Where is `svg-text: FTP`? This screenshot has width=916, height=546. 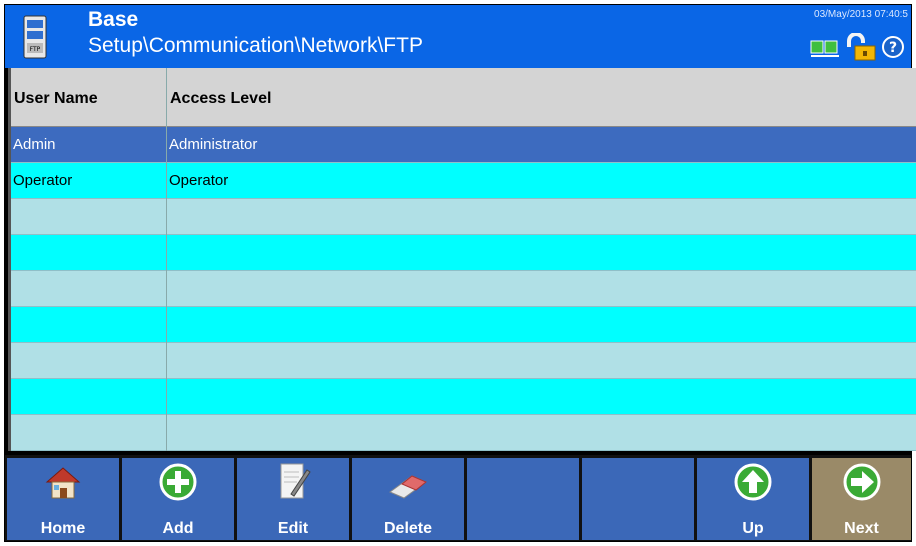
svg-text: FTP is located at coordinates (35, 49).